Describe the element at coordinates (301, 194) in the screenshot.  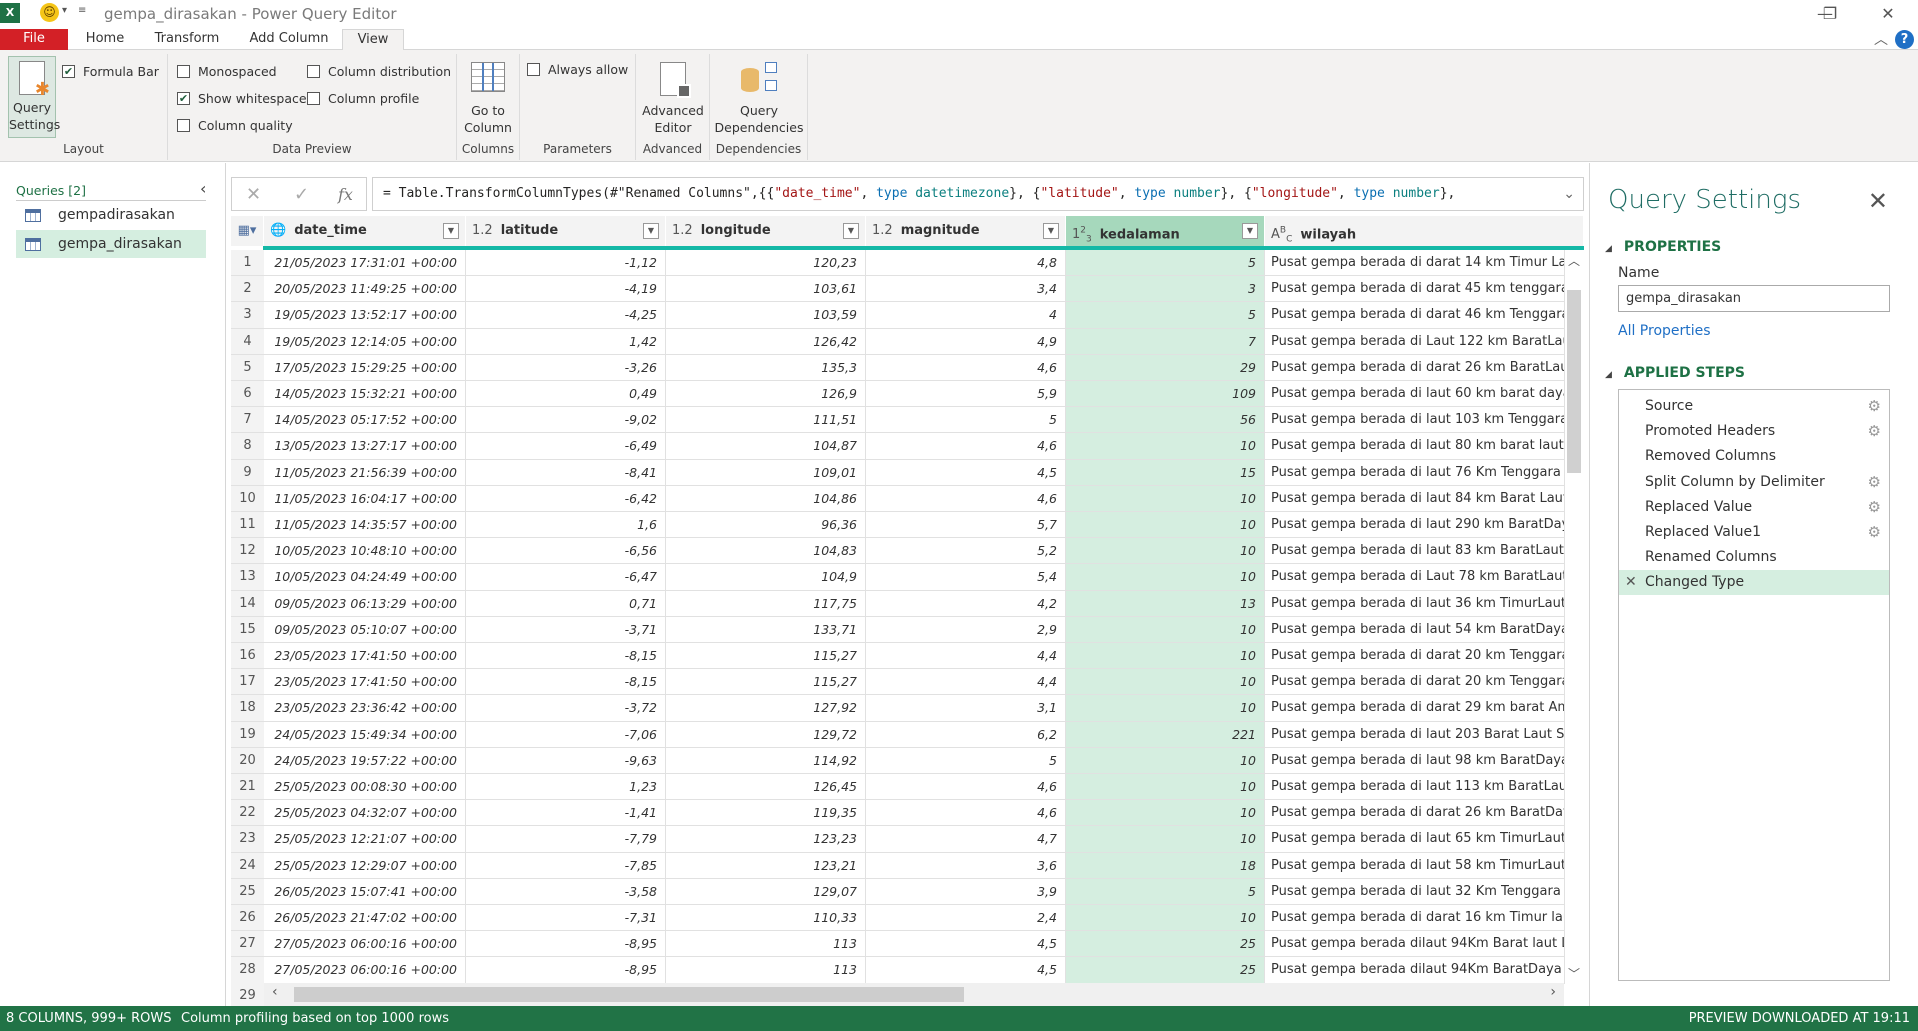
I see `commit-formula-icon: ✓` at that location.